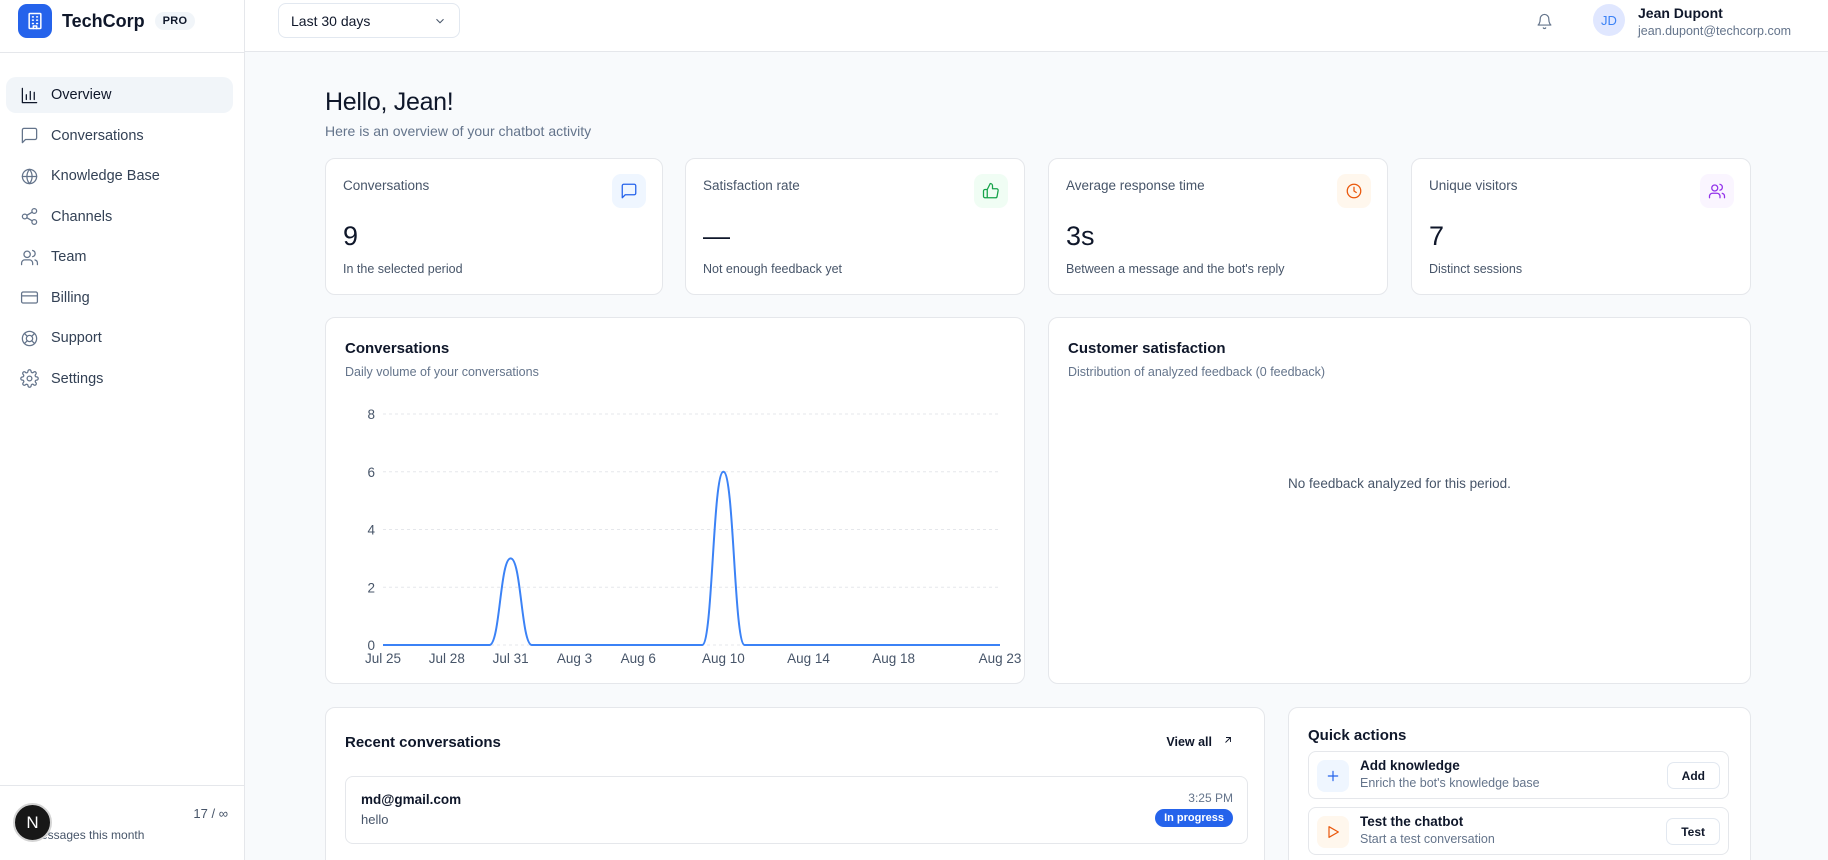 The height and width of the screenshot is (860, 1828). What do you see at coordinates (29, 379) in the screenshot?
I see `gear-icon` at bounding box center [29, 379].